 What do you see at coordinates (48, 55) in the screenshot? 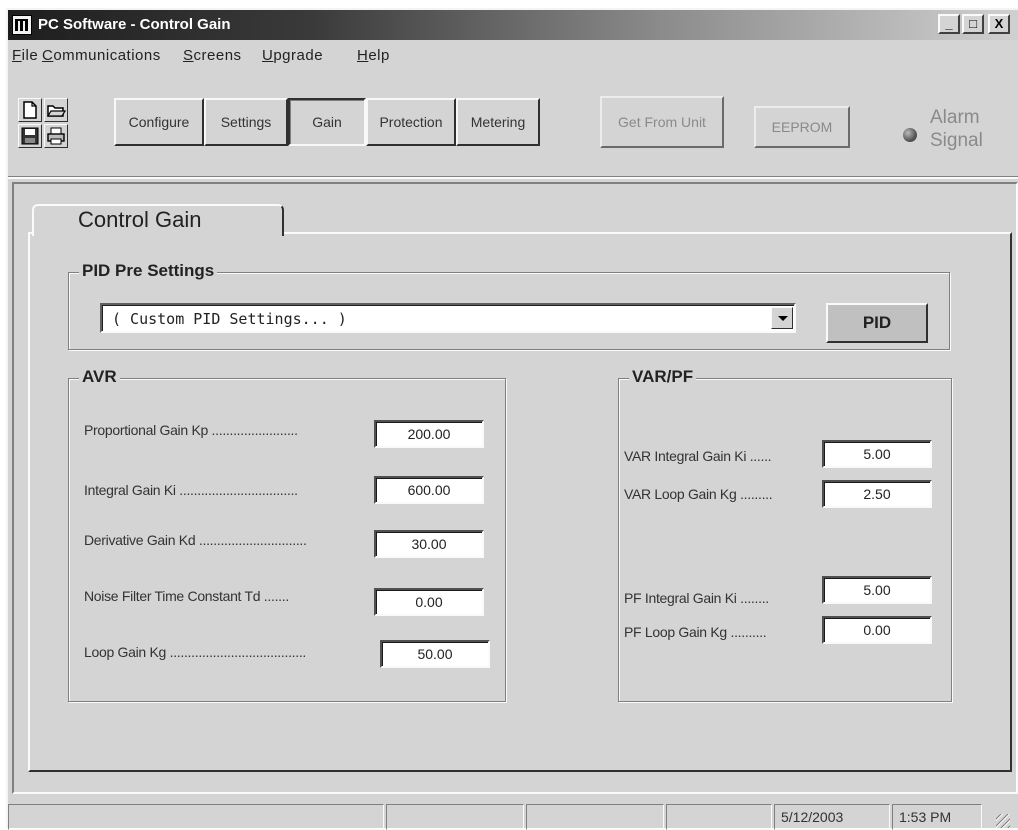
I see `menu-communications-mnemonic: C` at bounding box center [48, 55].